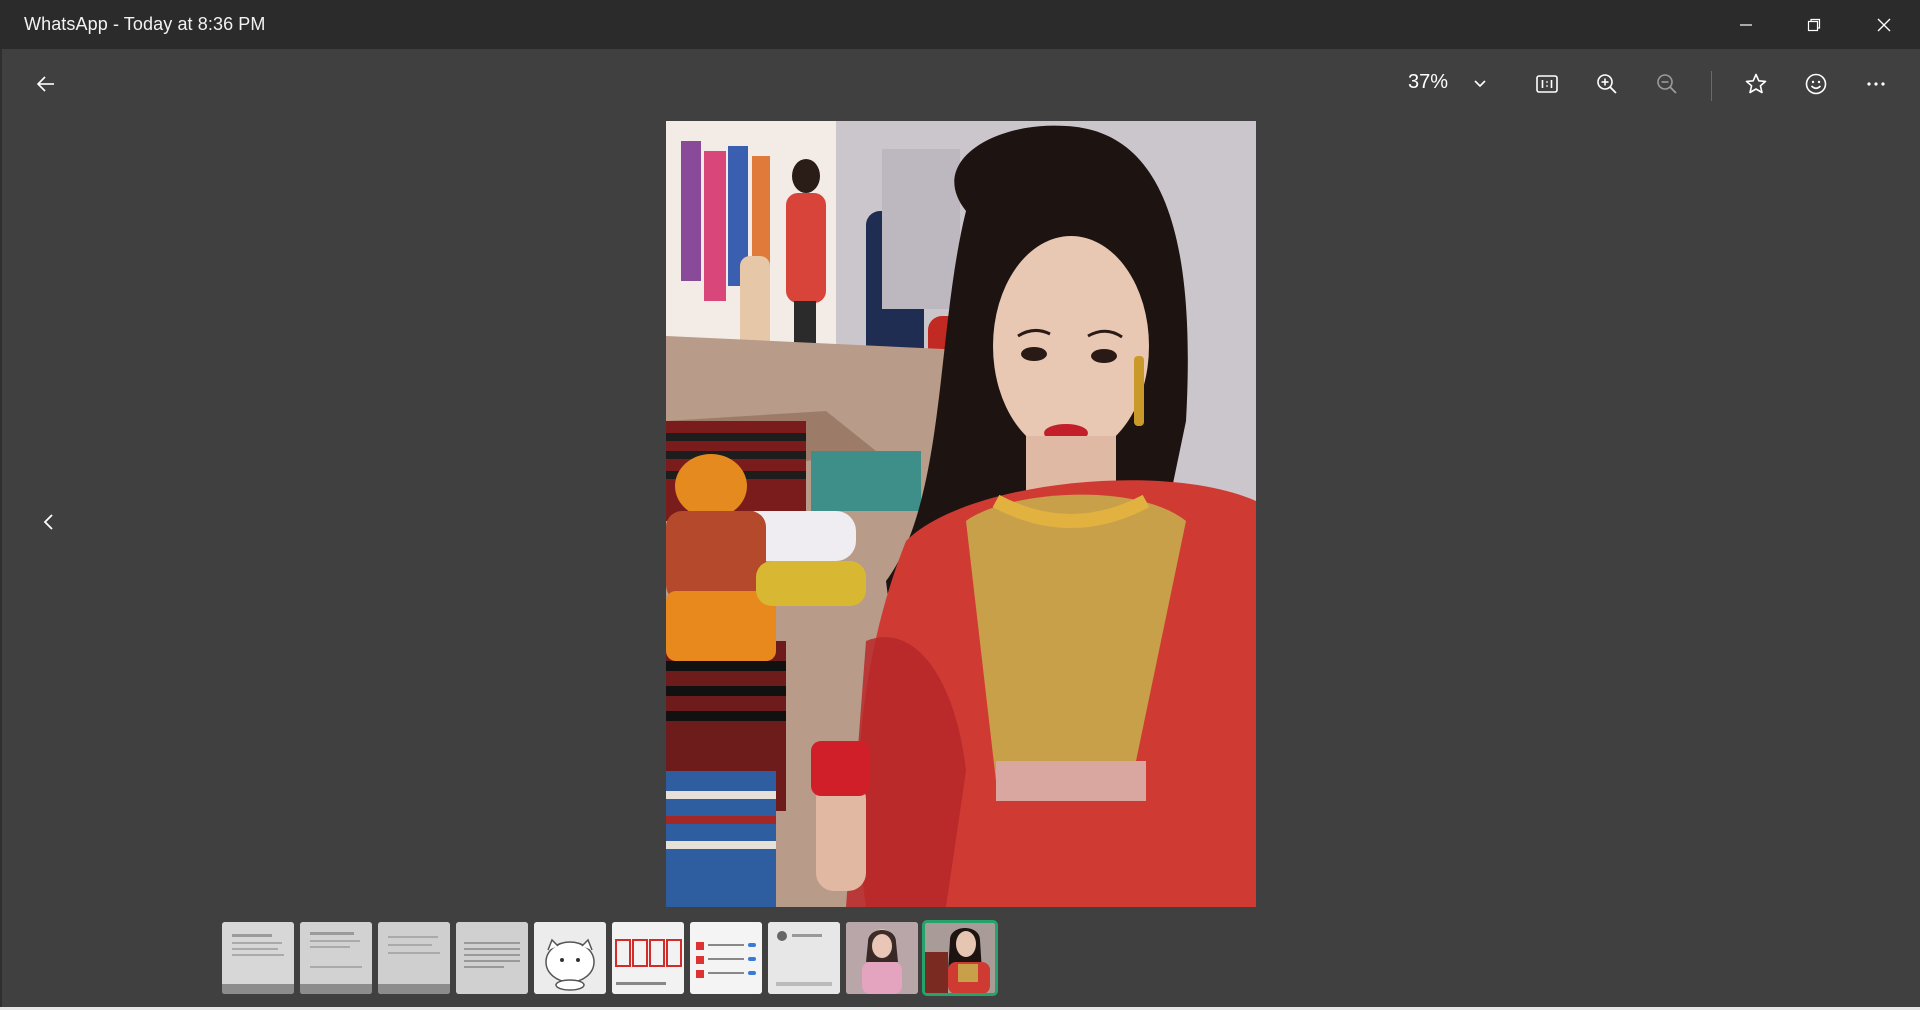 The width and height of the screenshot is (1920, 1010). I want to click on arrow-left-icon, so click(45, 84).